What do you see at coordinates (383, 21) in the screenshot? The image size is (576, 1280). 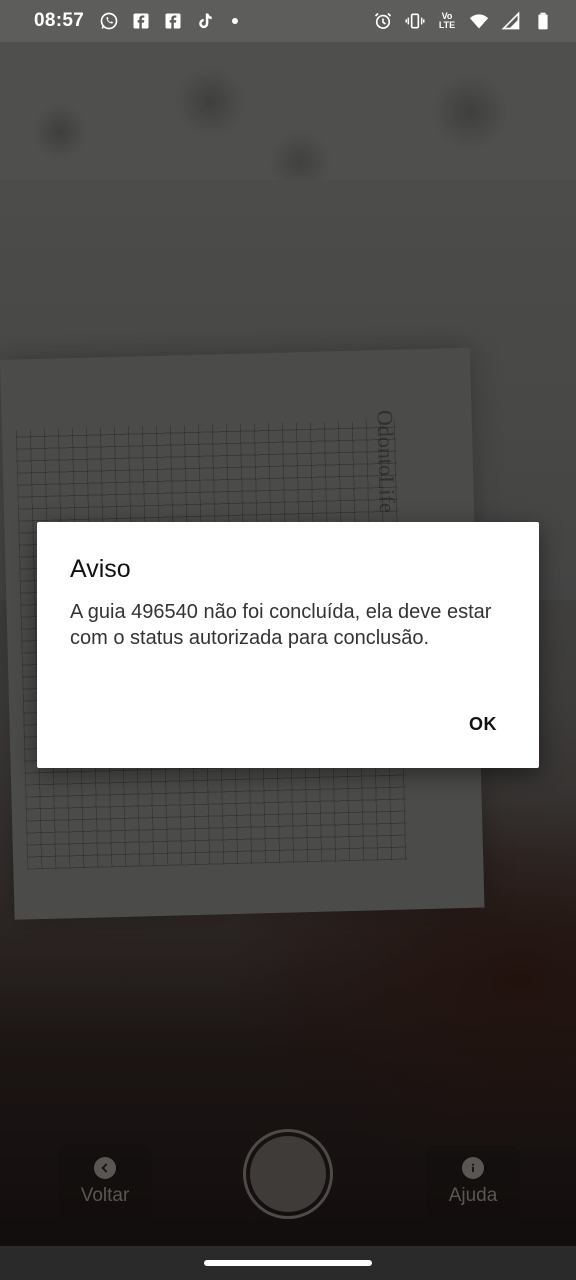 I see `alarm-icon` at bounding box center [383, 21].